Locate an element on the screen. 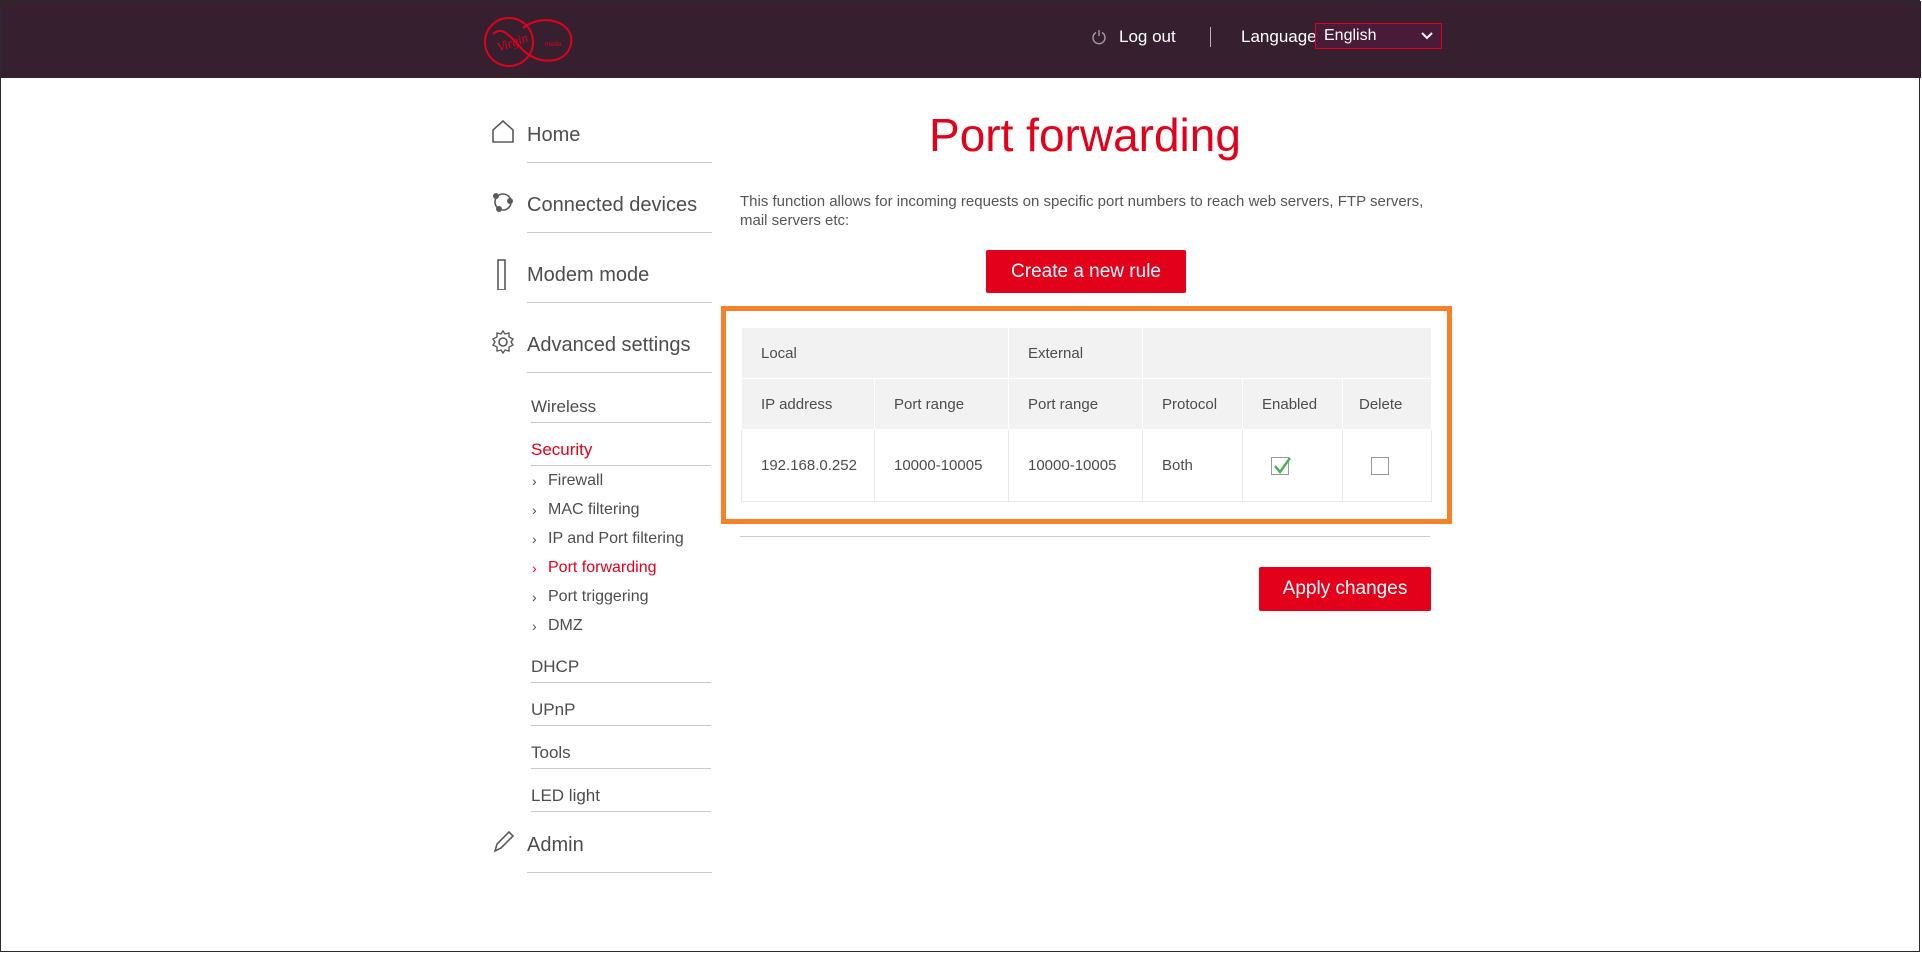  sidebar-leaf-port-forwarding: › Port forwarding is located at coordinates (594, 568).